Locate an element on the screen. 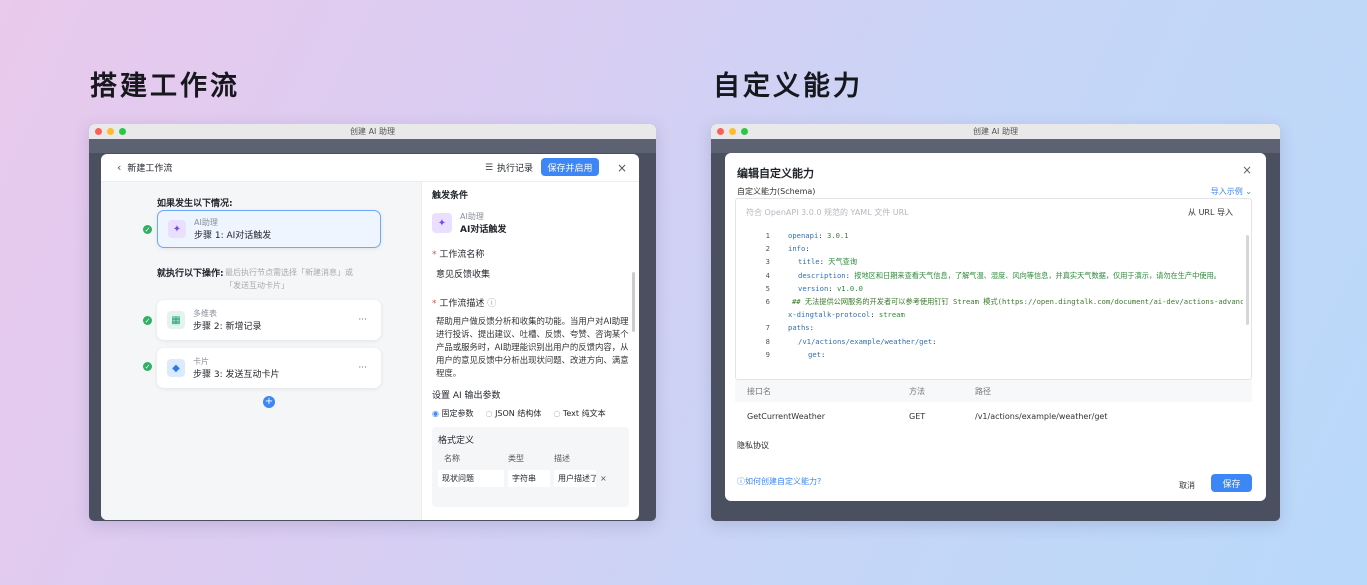 The height and width of the screenshot is (585, 1367). save-enable-button: 保存并启用 is located at coordinates (570, 167).